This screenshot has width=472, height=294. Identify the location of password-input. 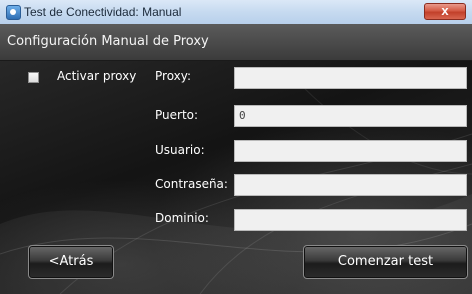
(350, 185).